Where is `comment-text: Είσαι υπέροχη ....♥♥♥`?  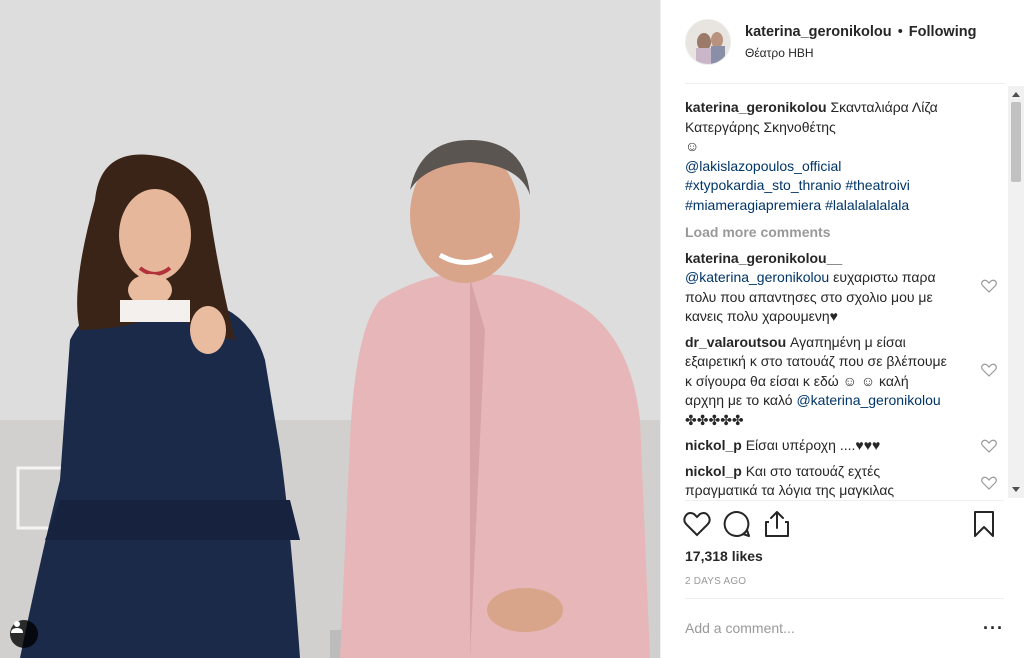
comment-text: Είσαι υπέροχη ....♥♥♥ is located at coordinates (813, 445).